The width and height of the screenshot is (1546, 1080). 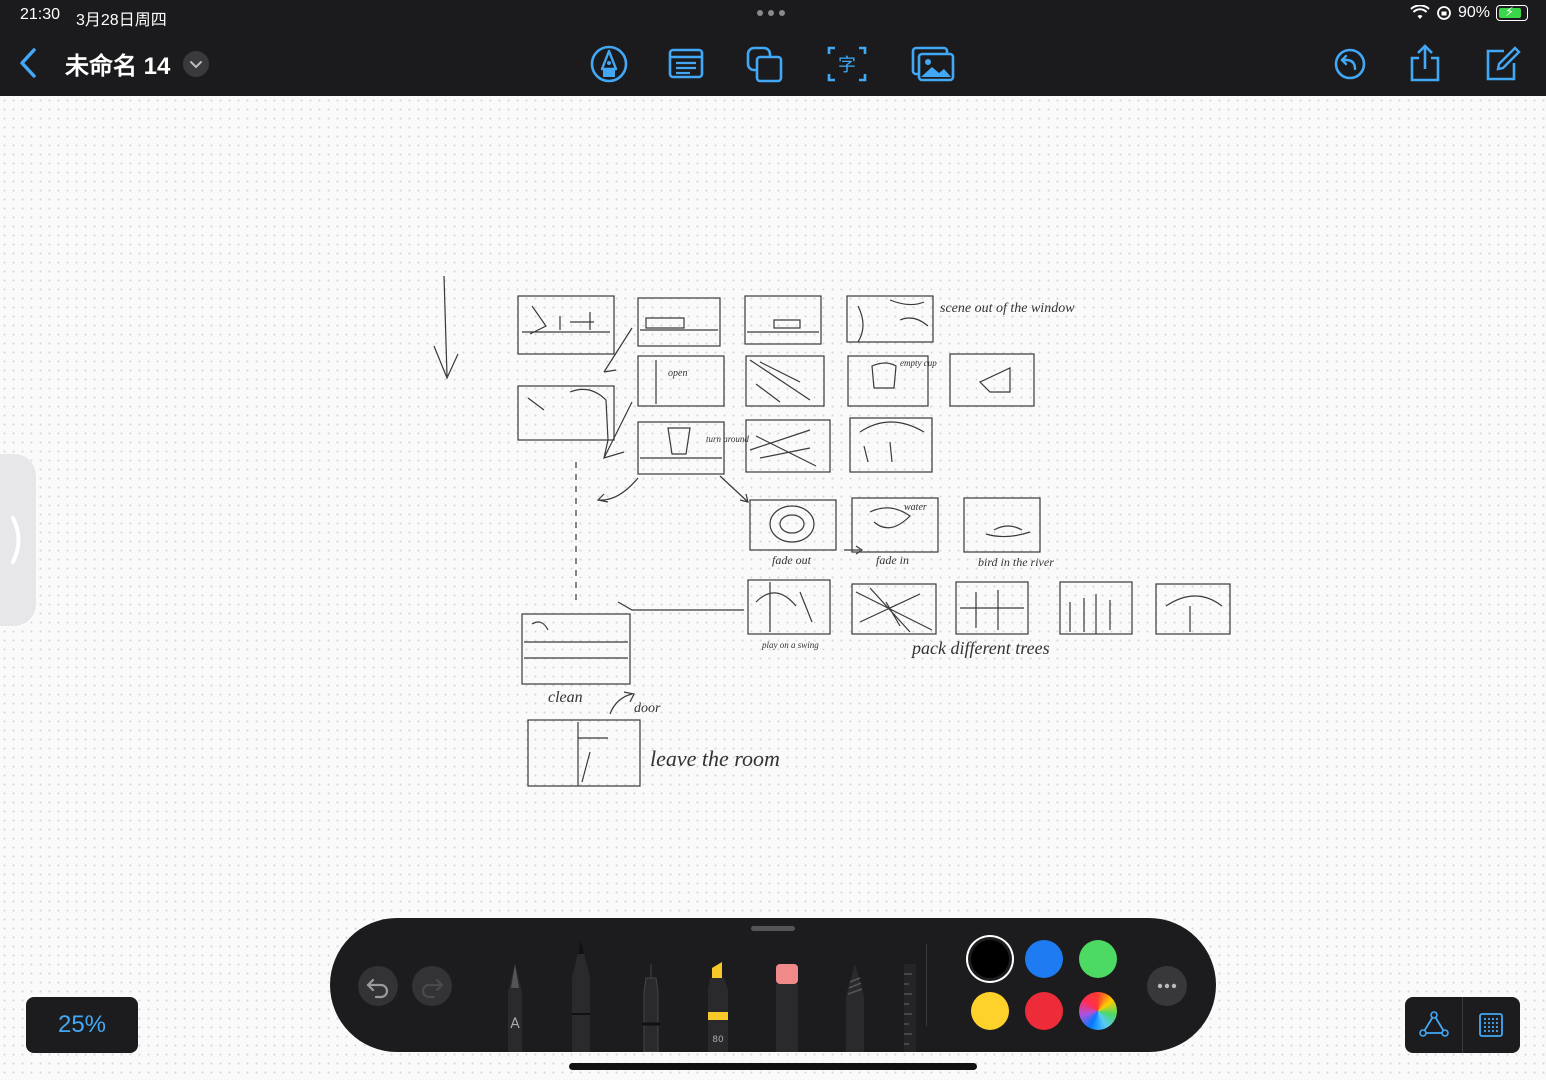 I want to click on image-button, so click(x=933, y=64).